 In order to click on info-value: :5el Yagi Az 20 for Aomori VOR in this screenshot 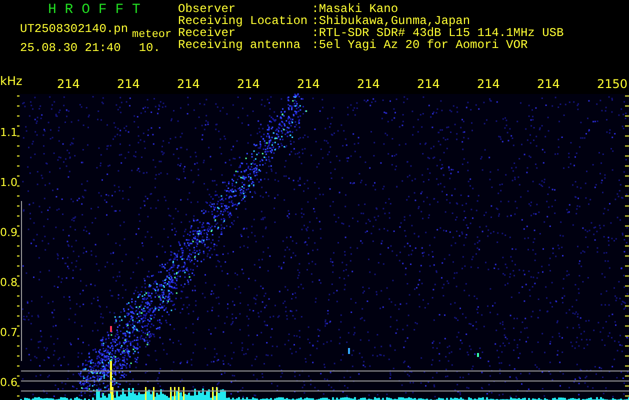, I will do `click(420, 45)`.